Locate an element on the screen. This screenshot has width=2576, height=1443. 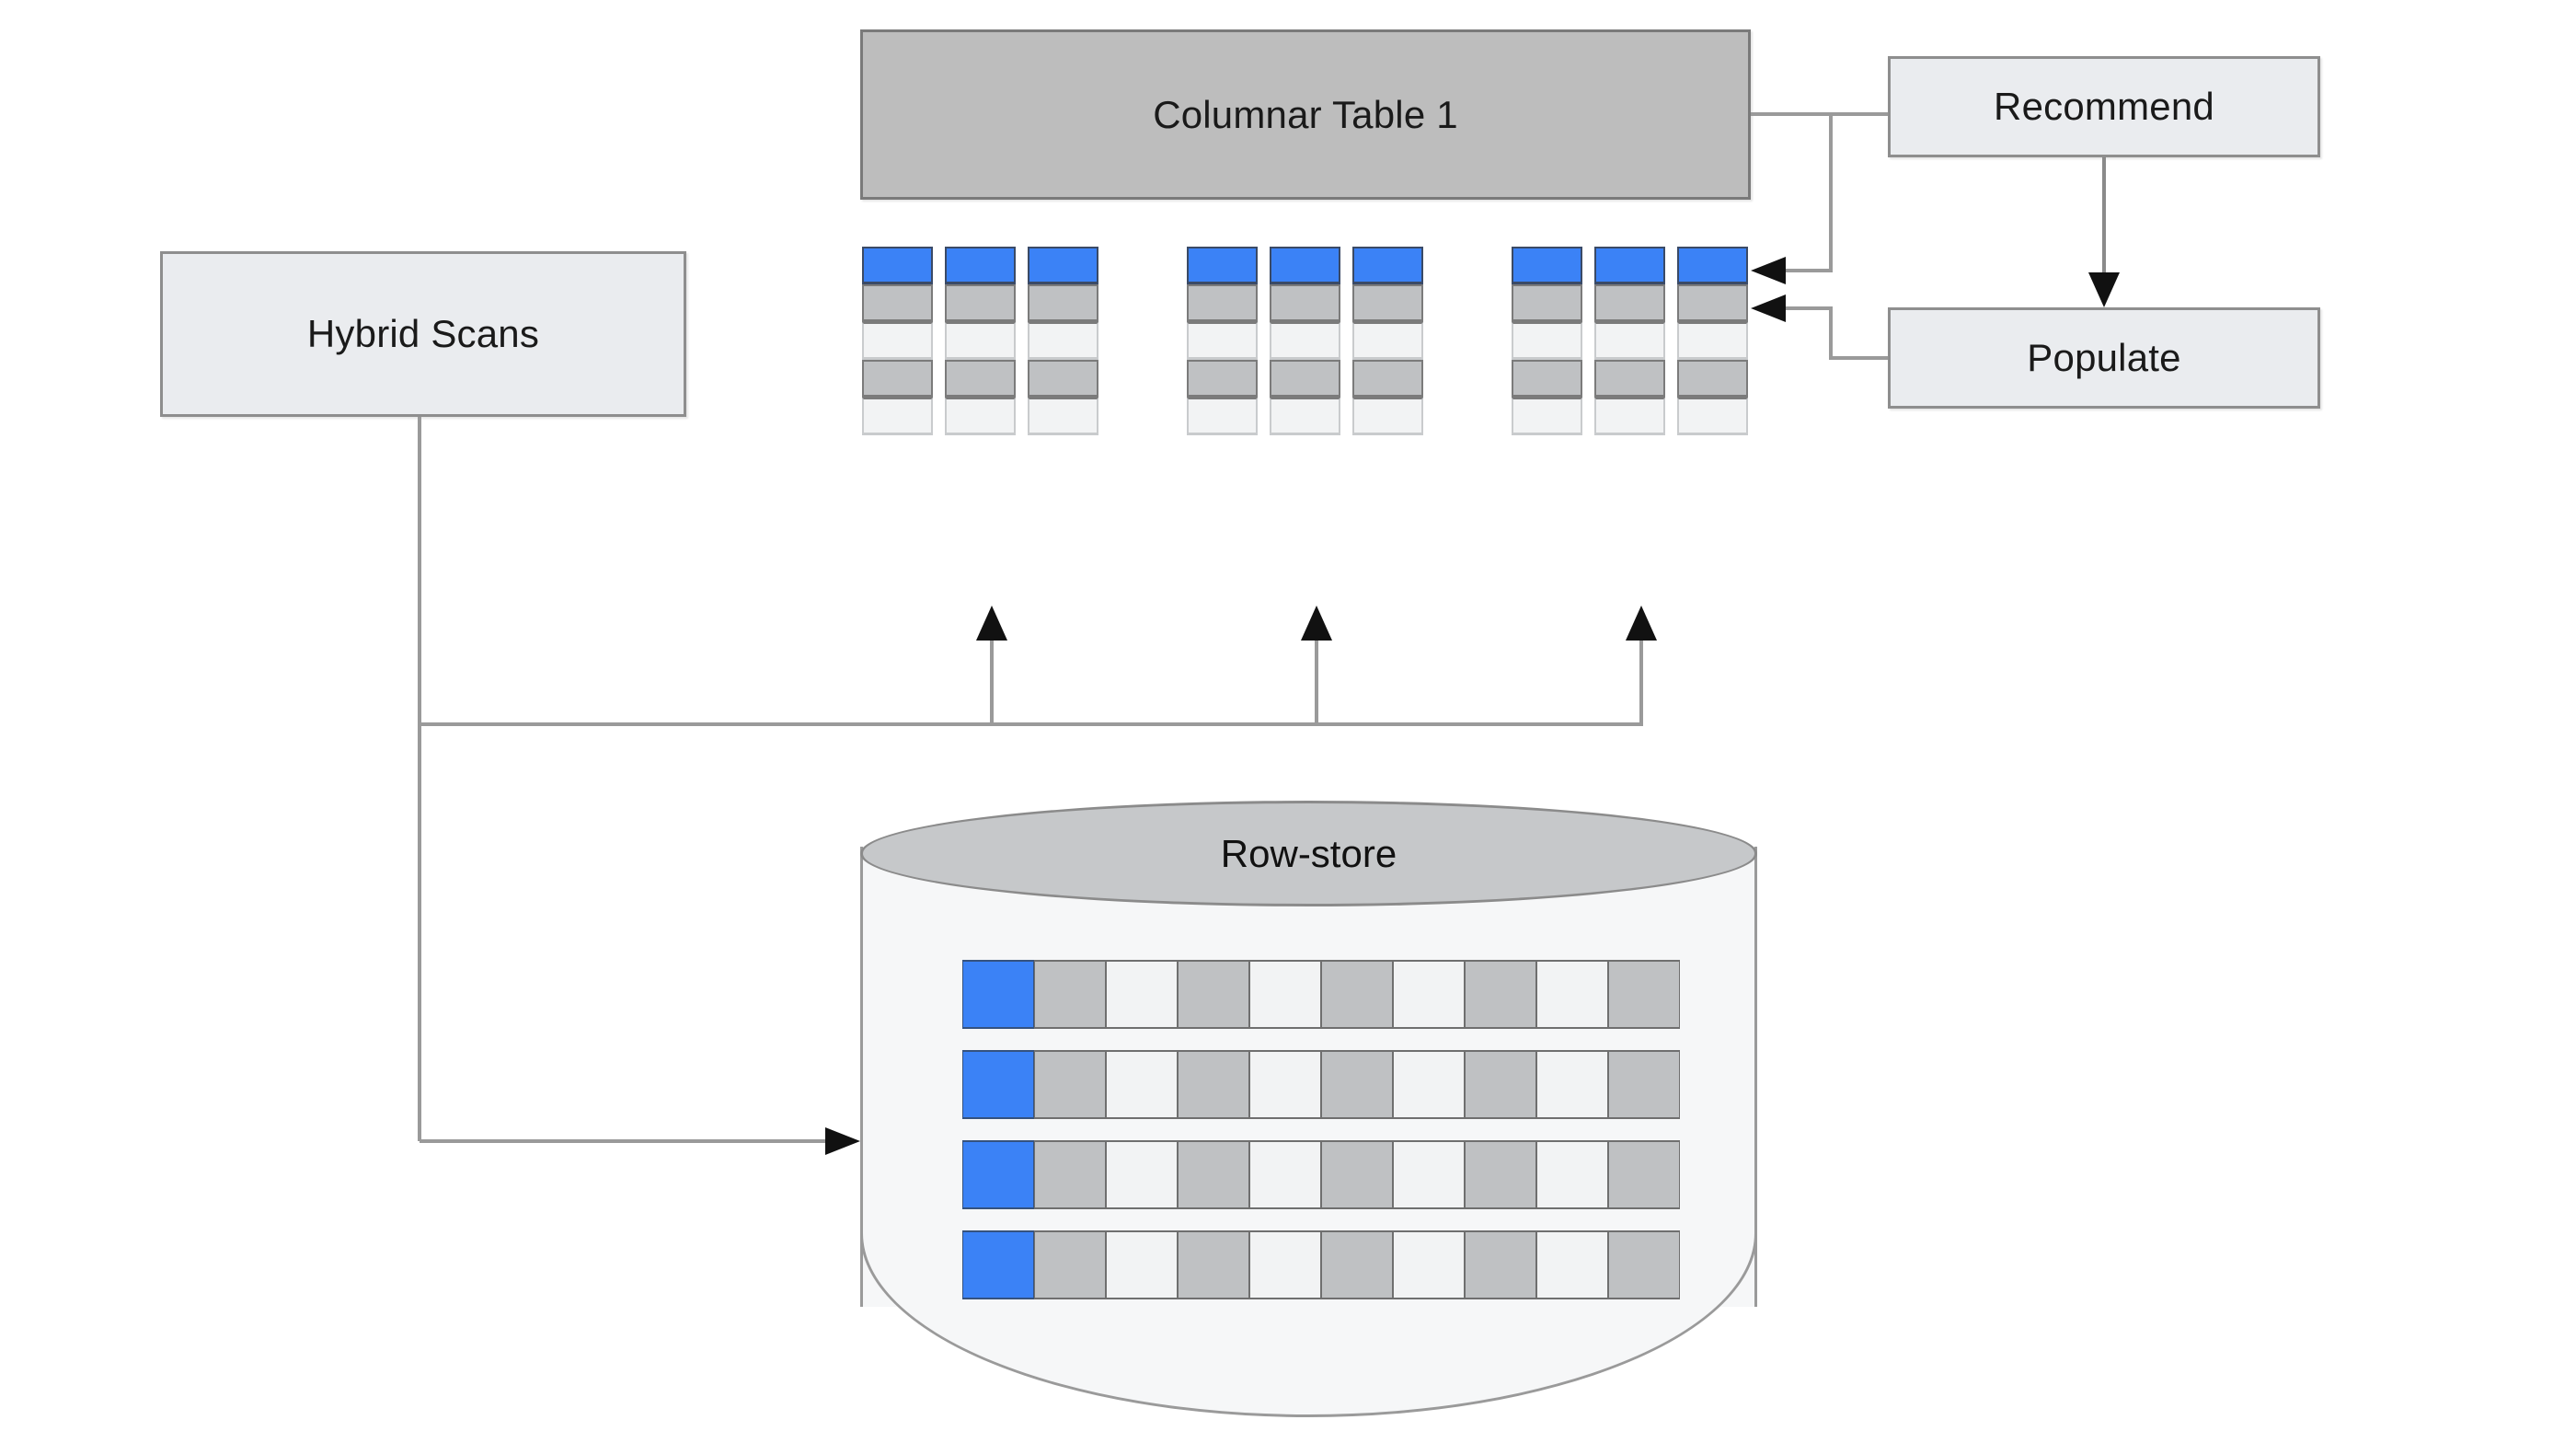
arrowhead-recommend-to-cells is located at coordinates (1768, 271).